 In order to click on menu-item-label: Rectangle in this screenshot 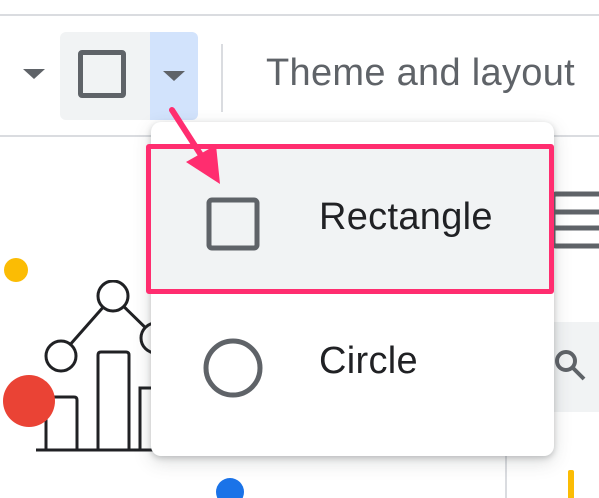, I will do `click(406, 217)`.